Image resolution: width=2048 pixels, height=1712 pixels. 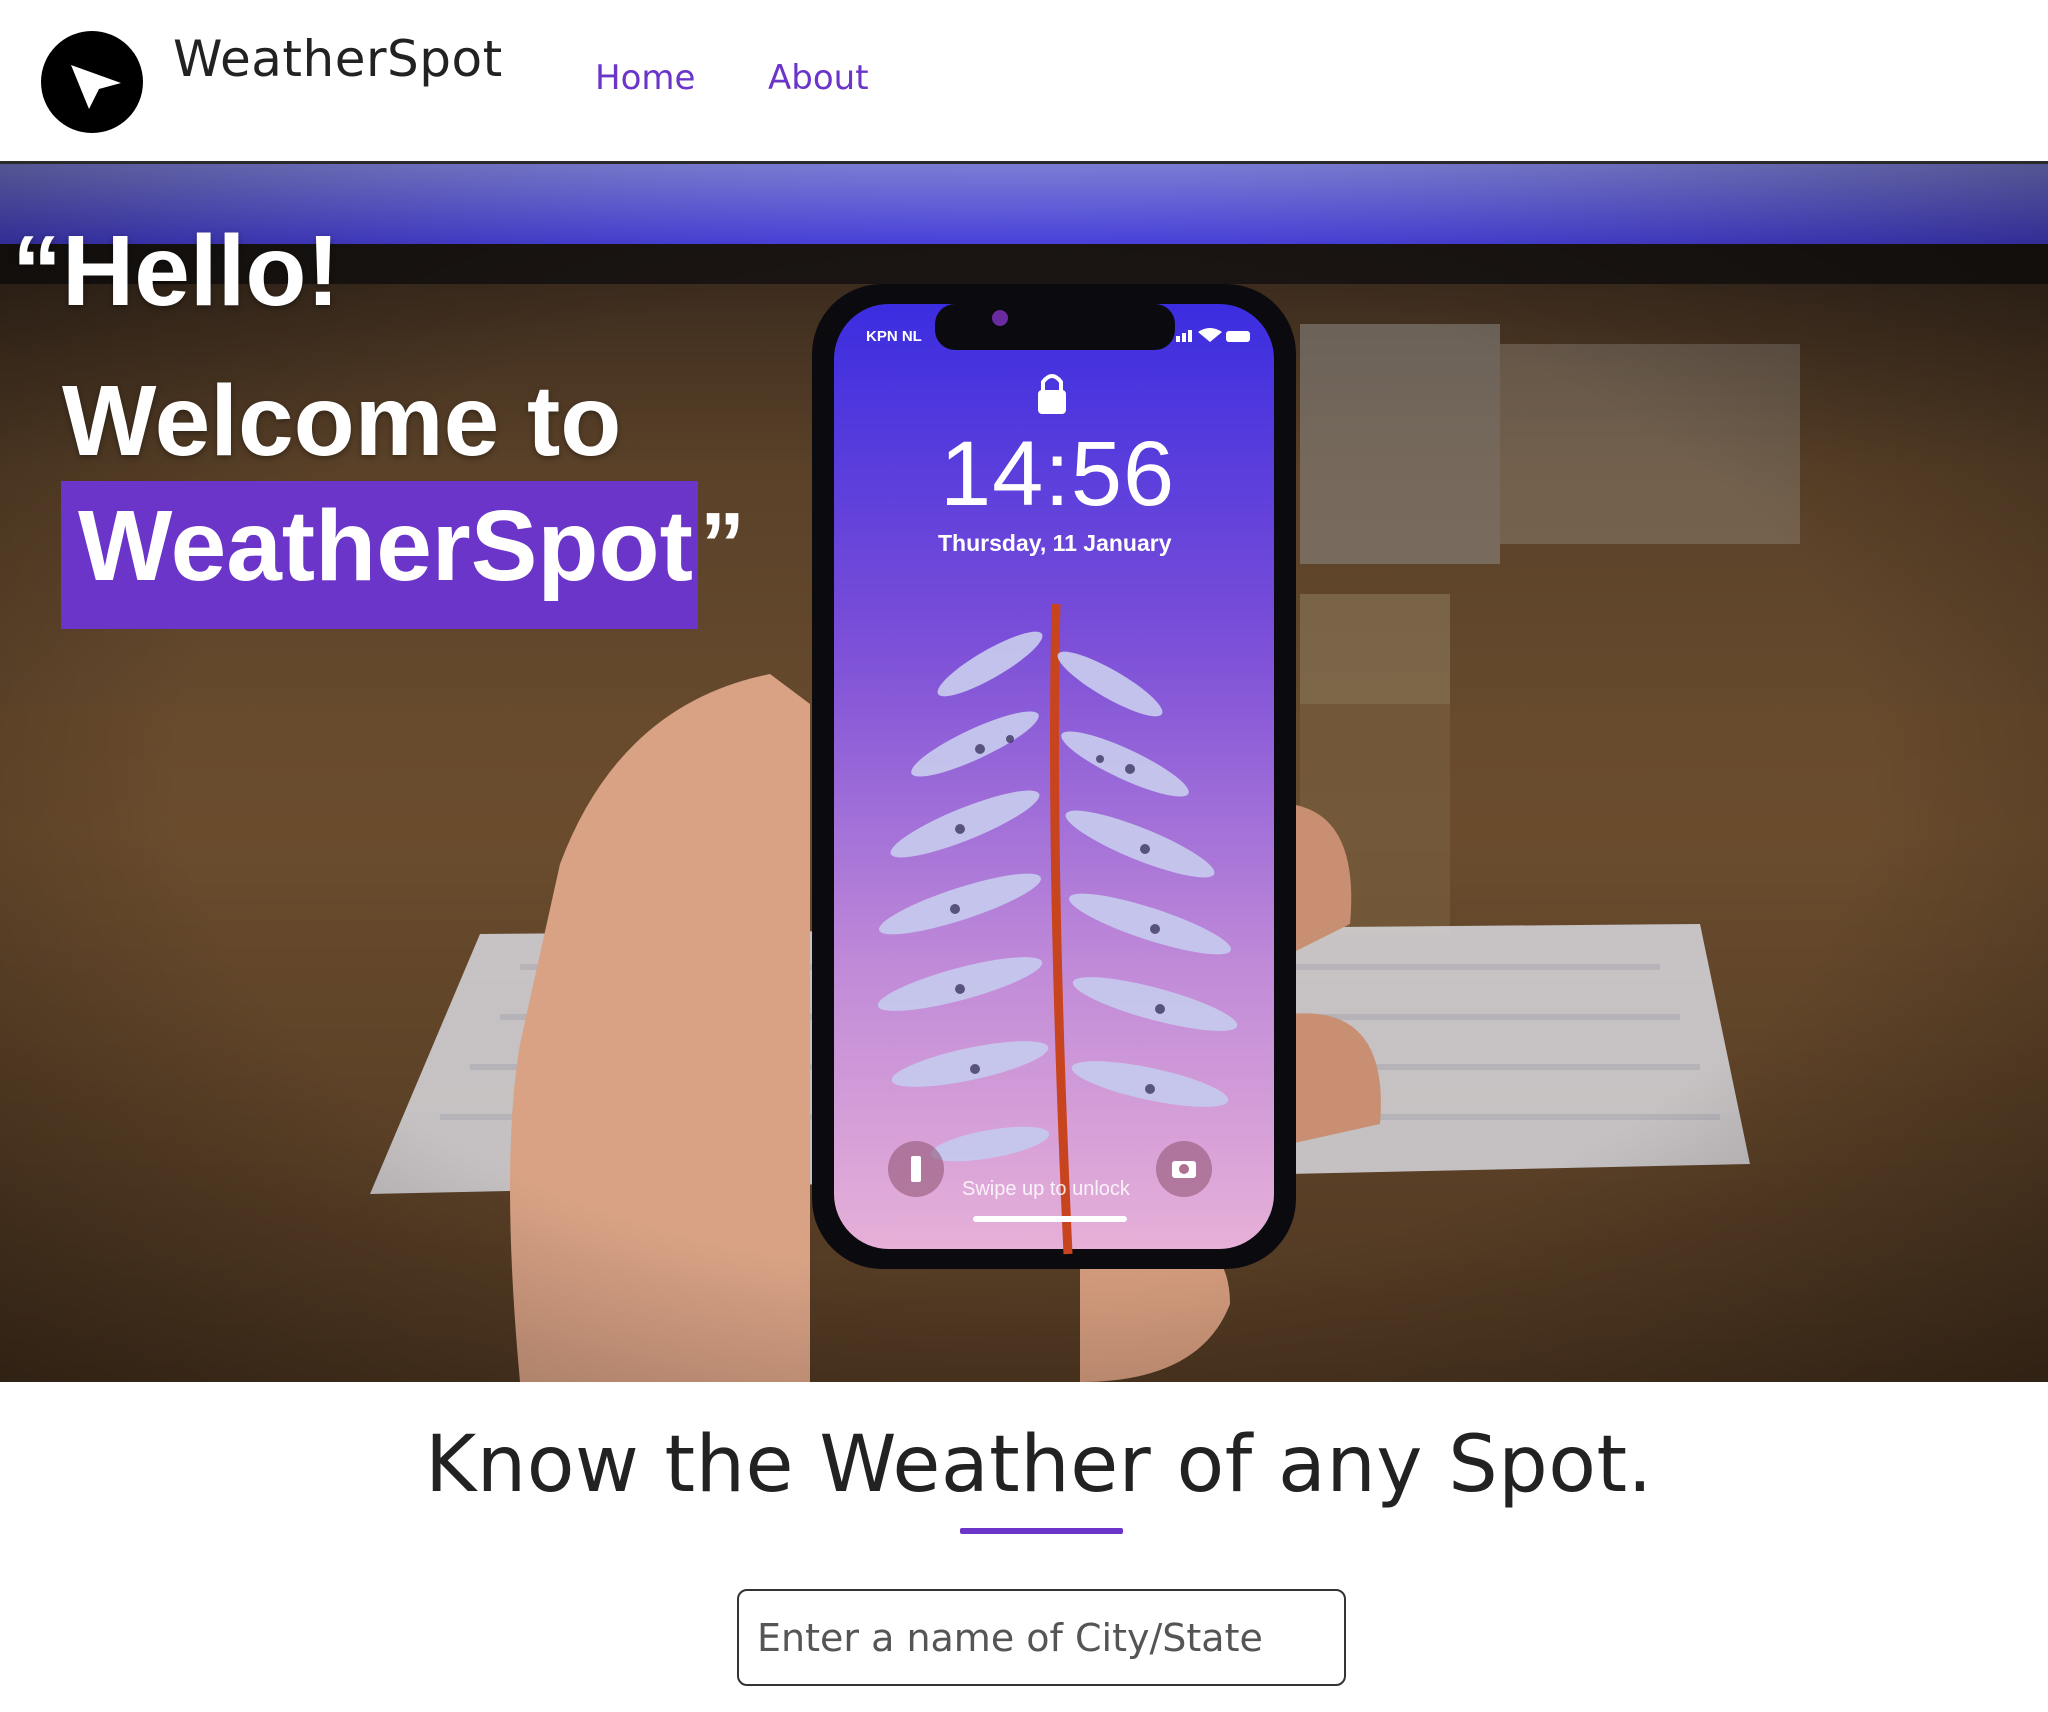 I want to click on hero-hello: “Hello!, so click(x=176, y=271).